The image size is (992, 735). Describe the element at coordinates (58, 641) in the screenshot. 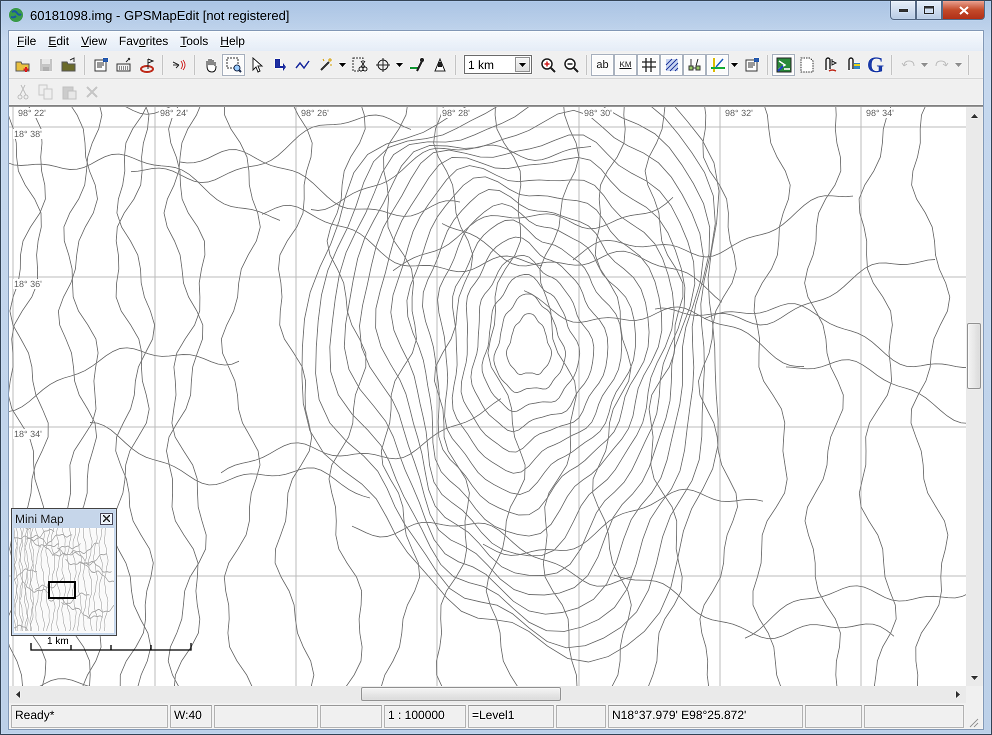

I see `scale-label: 1 km` at that location.